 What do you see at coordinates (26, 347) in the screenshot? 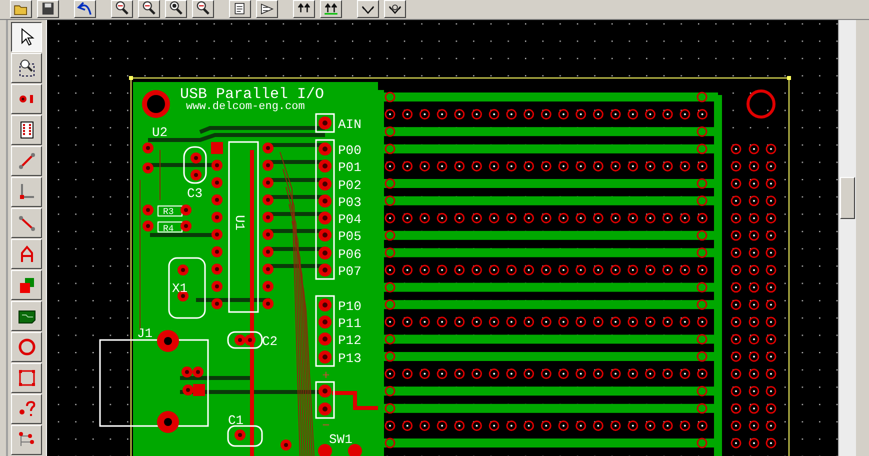
I see `circle-icon` at bounding box center [26, 347].